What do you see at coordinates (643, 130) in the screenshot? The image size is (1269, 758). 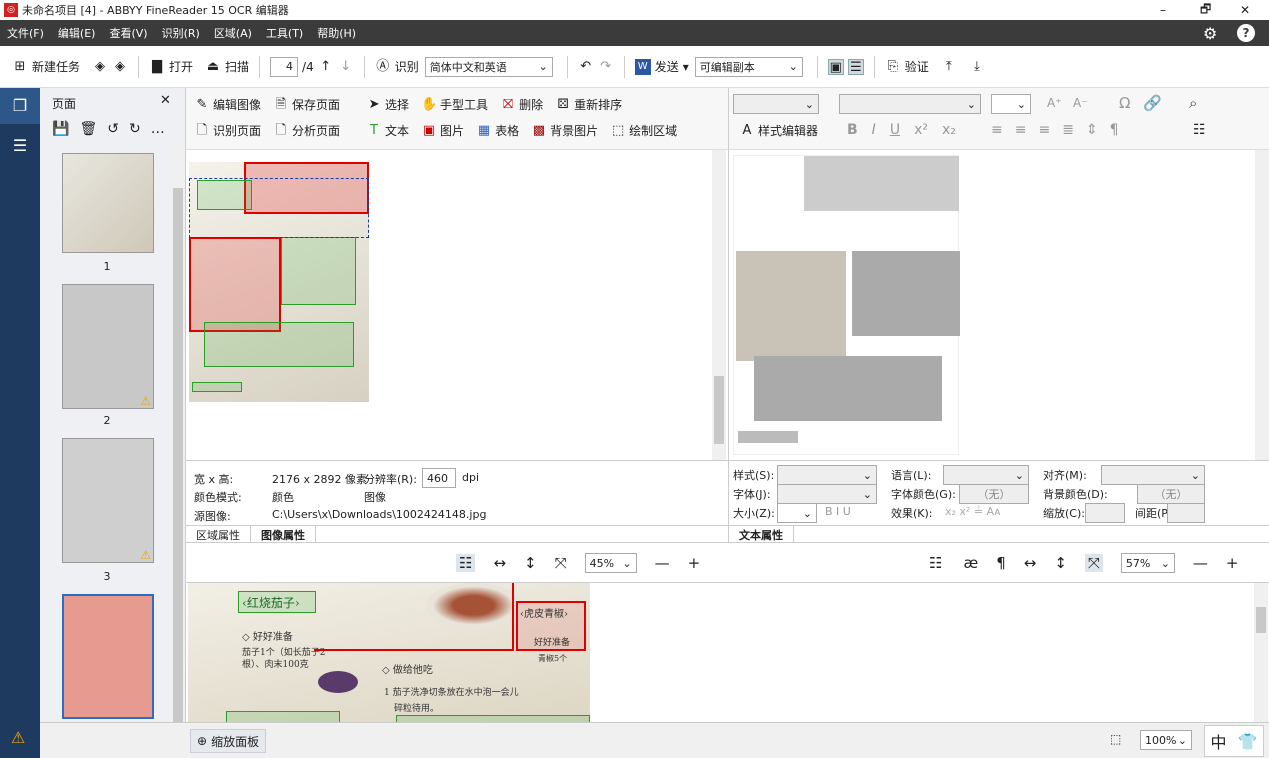 I see `draw-area-button: ⬚ 绘制区域` at bounding box center [643, 130].